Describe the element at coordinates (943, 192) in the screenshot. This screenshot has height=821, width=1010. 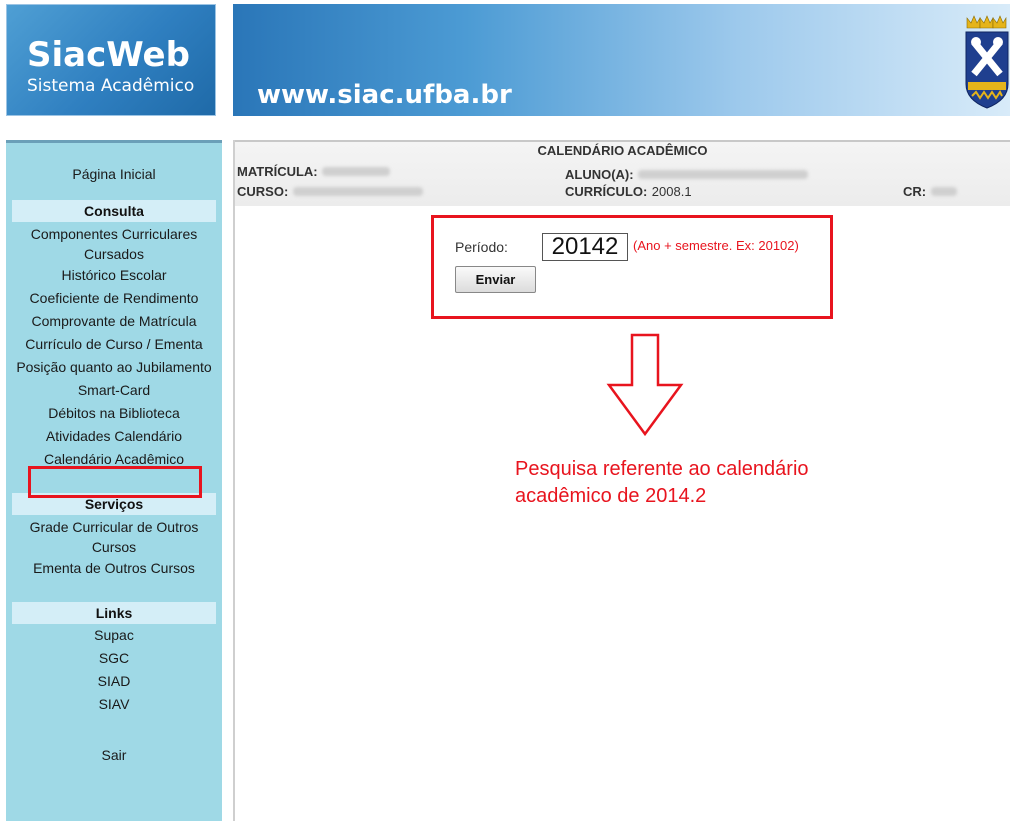
I see `cr-value-redacted` at that location.